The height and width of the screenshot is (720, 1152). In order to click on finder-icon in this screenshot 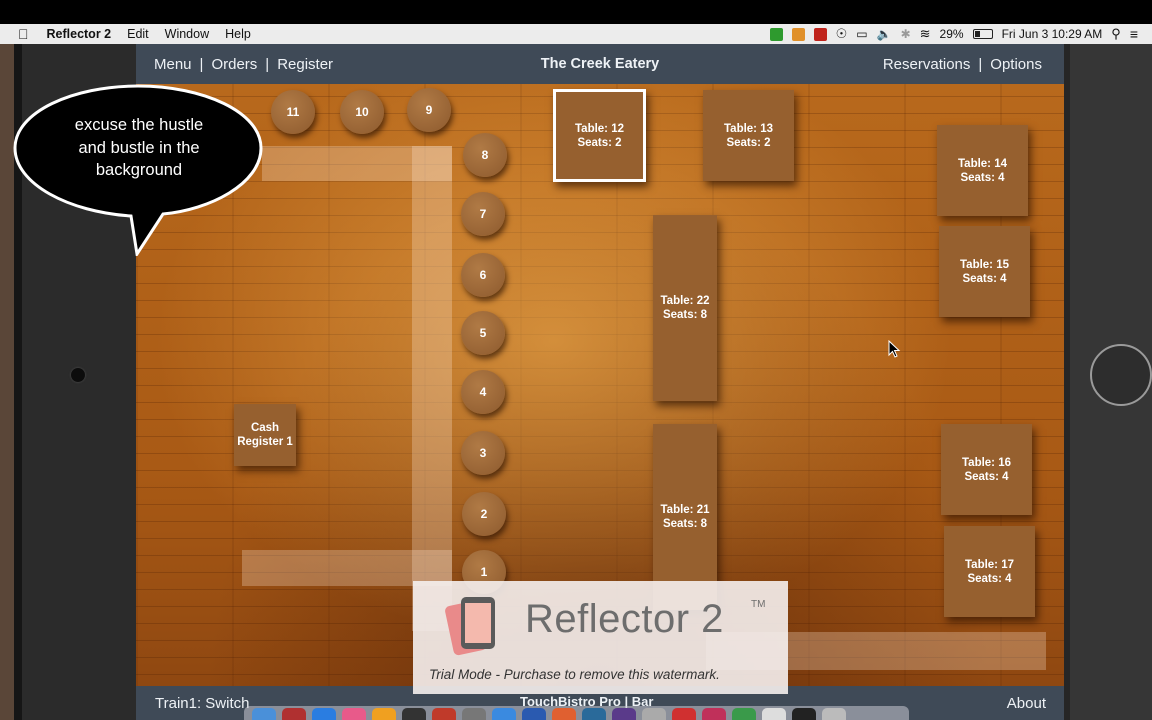, I will do `click(264, 714)`.